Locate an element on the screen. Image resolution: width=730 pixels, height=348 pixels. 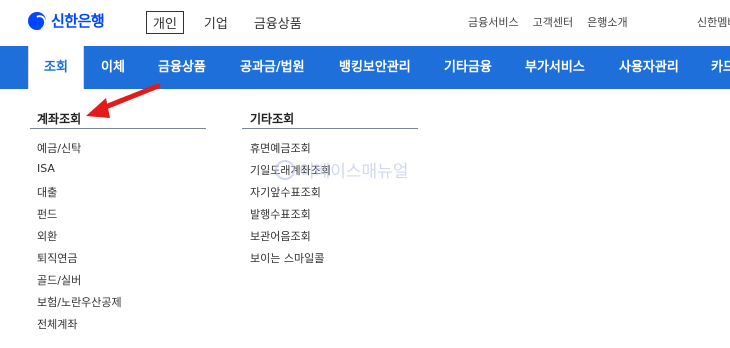
segment-financial-products: 금융상품 is located at coordinates (278, 22).